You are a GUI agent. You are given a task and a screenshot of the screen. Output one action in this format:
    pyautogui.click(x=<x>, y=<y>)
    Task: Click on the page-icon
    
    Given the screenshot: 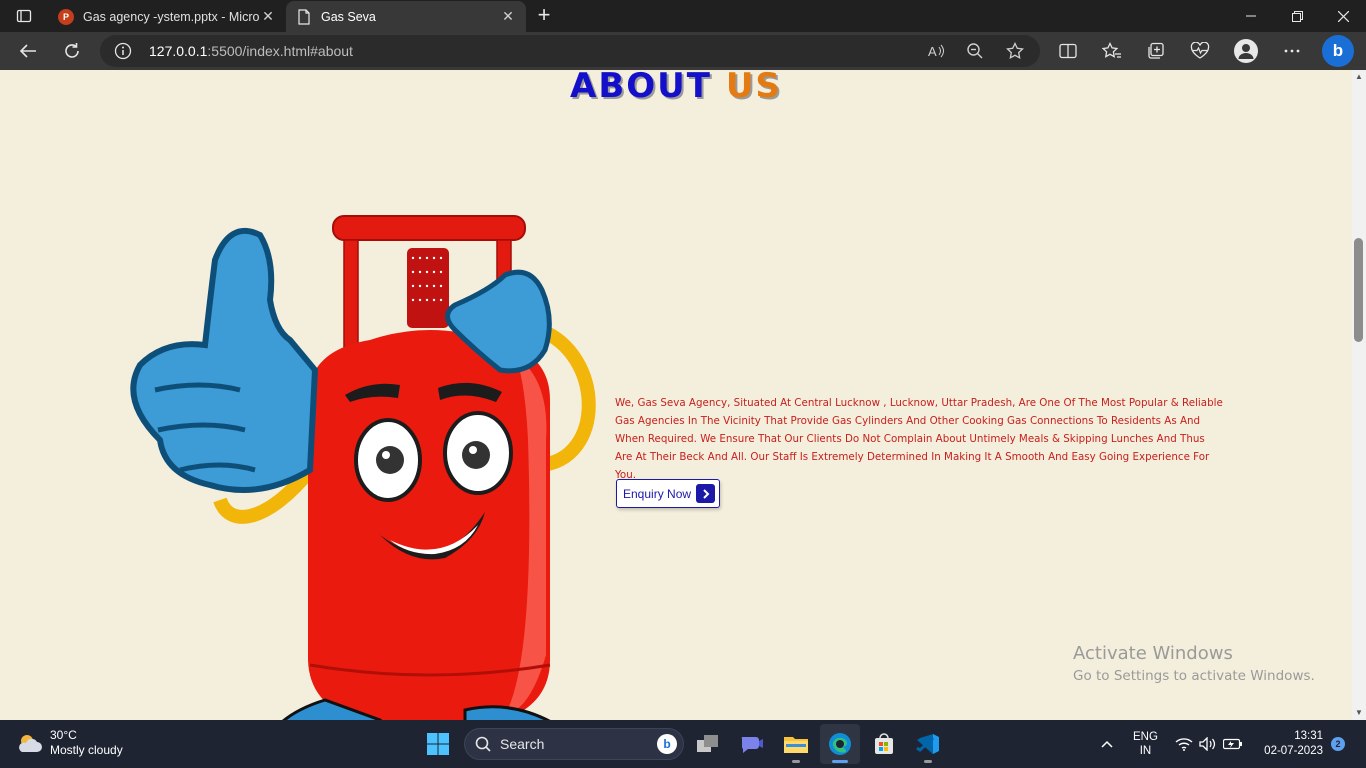 What is the action you would take?
    pyautogui.click(x=304, y=16)
    